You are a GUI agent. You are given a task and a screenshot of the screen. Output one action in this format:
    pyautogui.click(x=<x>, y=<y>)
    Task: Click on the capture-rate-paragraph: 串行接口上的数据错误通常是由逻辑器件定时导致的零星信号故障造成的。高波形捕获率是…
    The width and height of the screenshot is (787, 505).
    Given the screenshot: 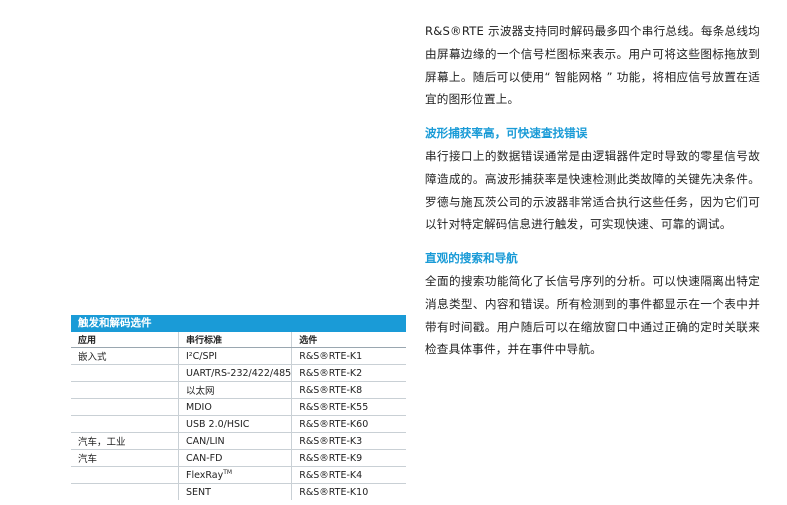 What is the action you would take?
    pyautogui.click(x=592, y=190)
    